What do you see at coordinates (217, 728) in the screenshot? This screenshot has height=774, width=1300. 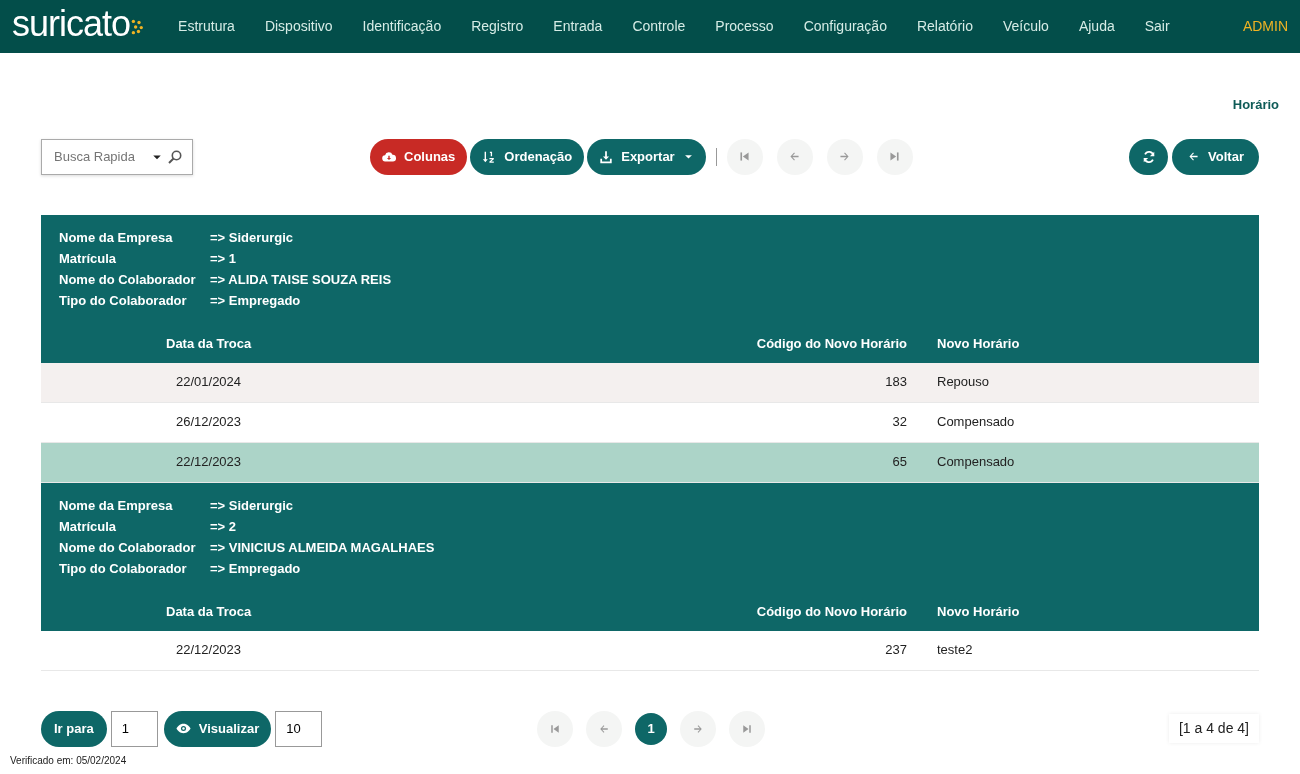 I see `view-button: Visualizar` at bounding box center [217, 728].